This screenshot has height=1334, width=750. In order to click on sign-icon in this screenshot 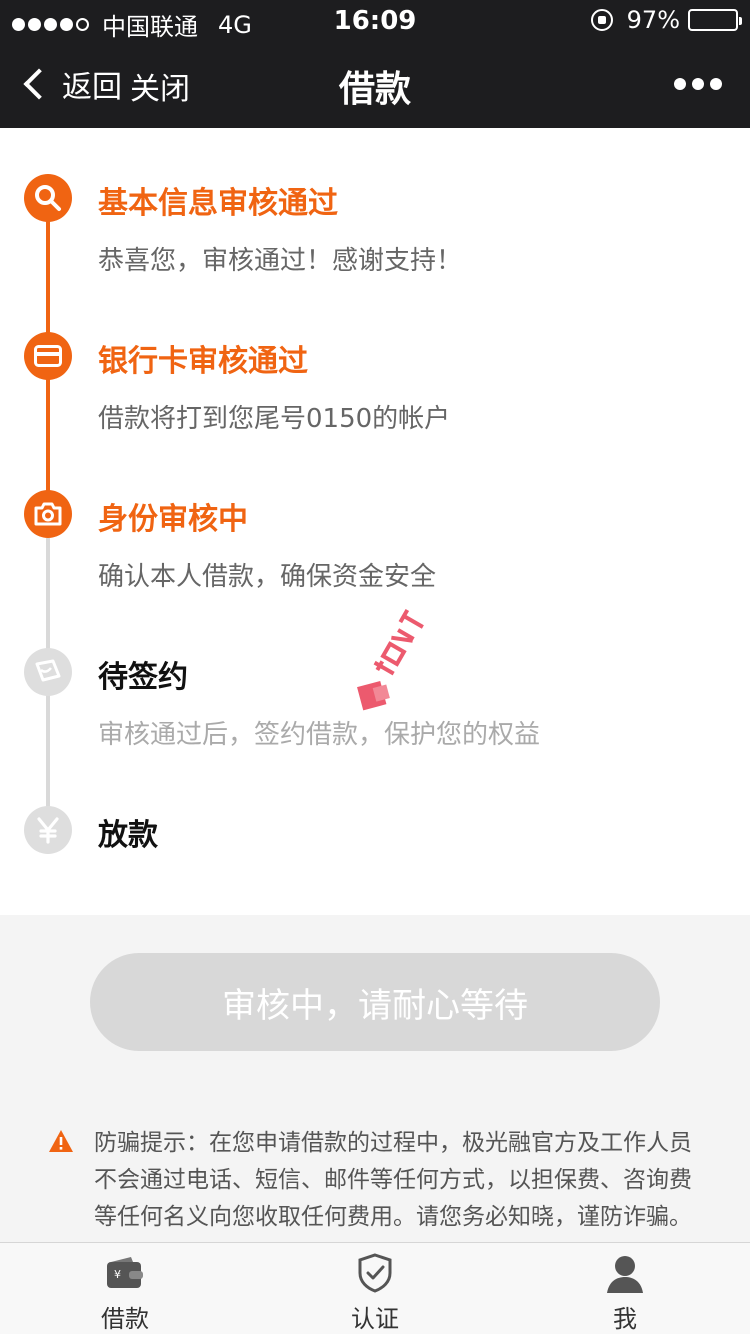, I will do `click(48, 672)`.